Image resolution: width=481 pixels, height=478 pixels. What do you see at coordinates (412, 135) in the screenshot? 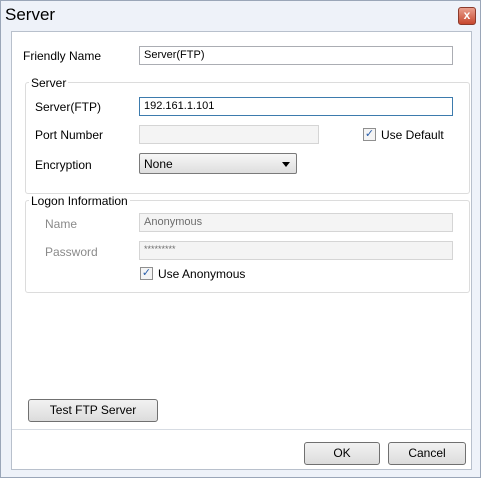
I see `use-default-label: Use Default` at bounding box center [412, 135].